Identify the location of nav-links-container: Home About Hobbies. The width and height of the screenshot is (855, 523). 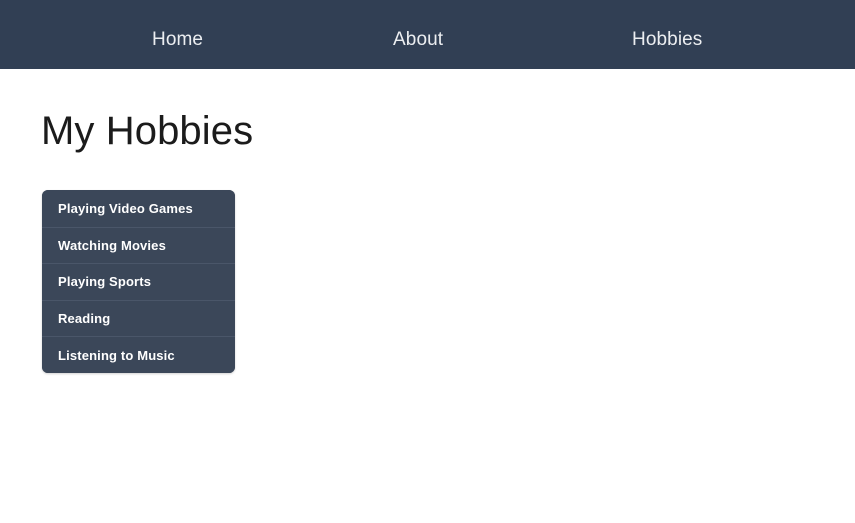
(427, 34).